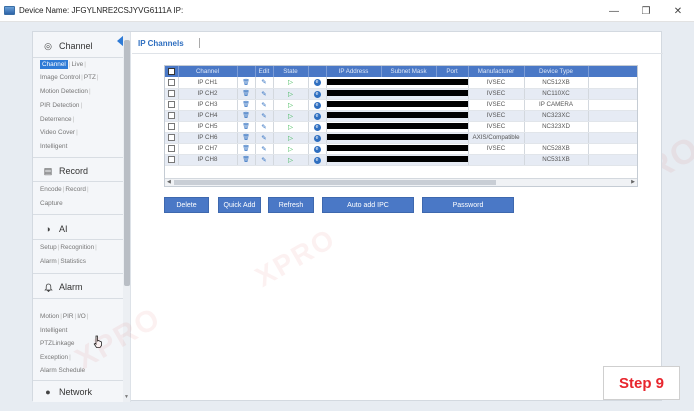 The width and height of the screenshot is (694, 411). I want to click on password-button: Password, so click(468, 205).